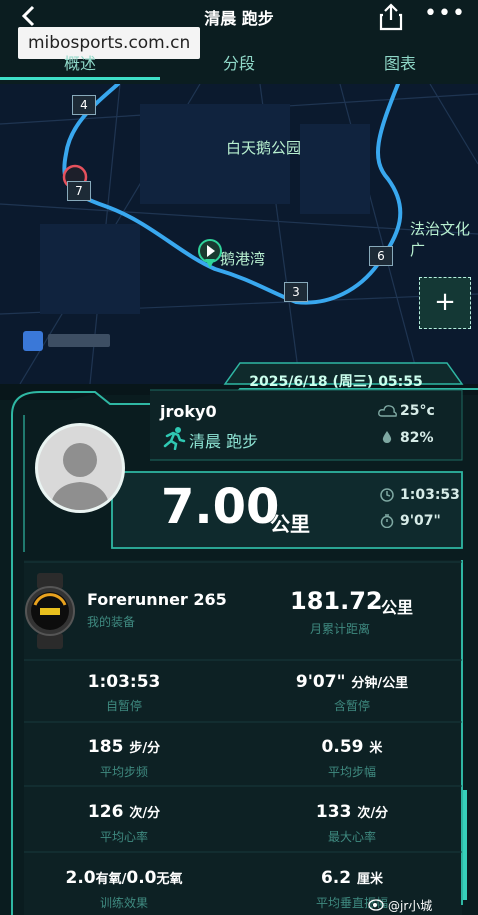 This screenshot has height=915, width=478. I want to click on park-label: 白天鹅公园, so click(264, 148).